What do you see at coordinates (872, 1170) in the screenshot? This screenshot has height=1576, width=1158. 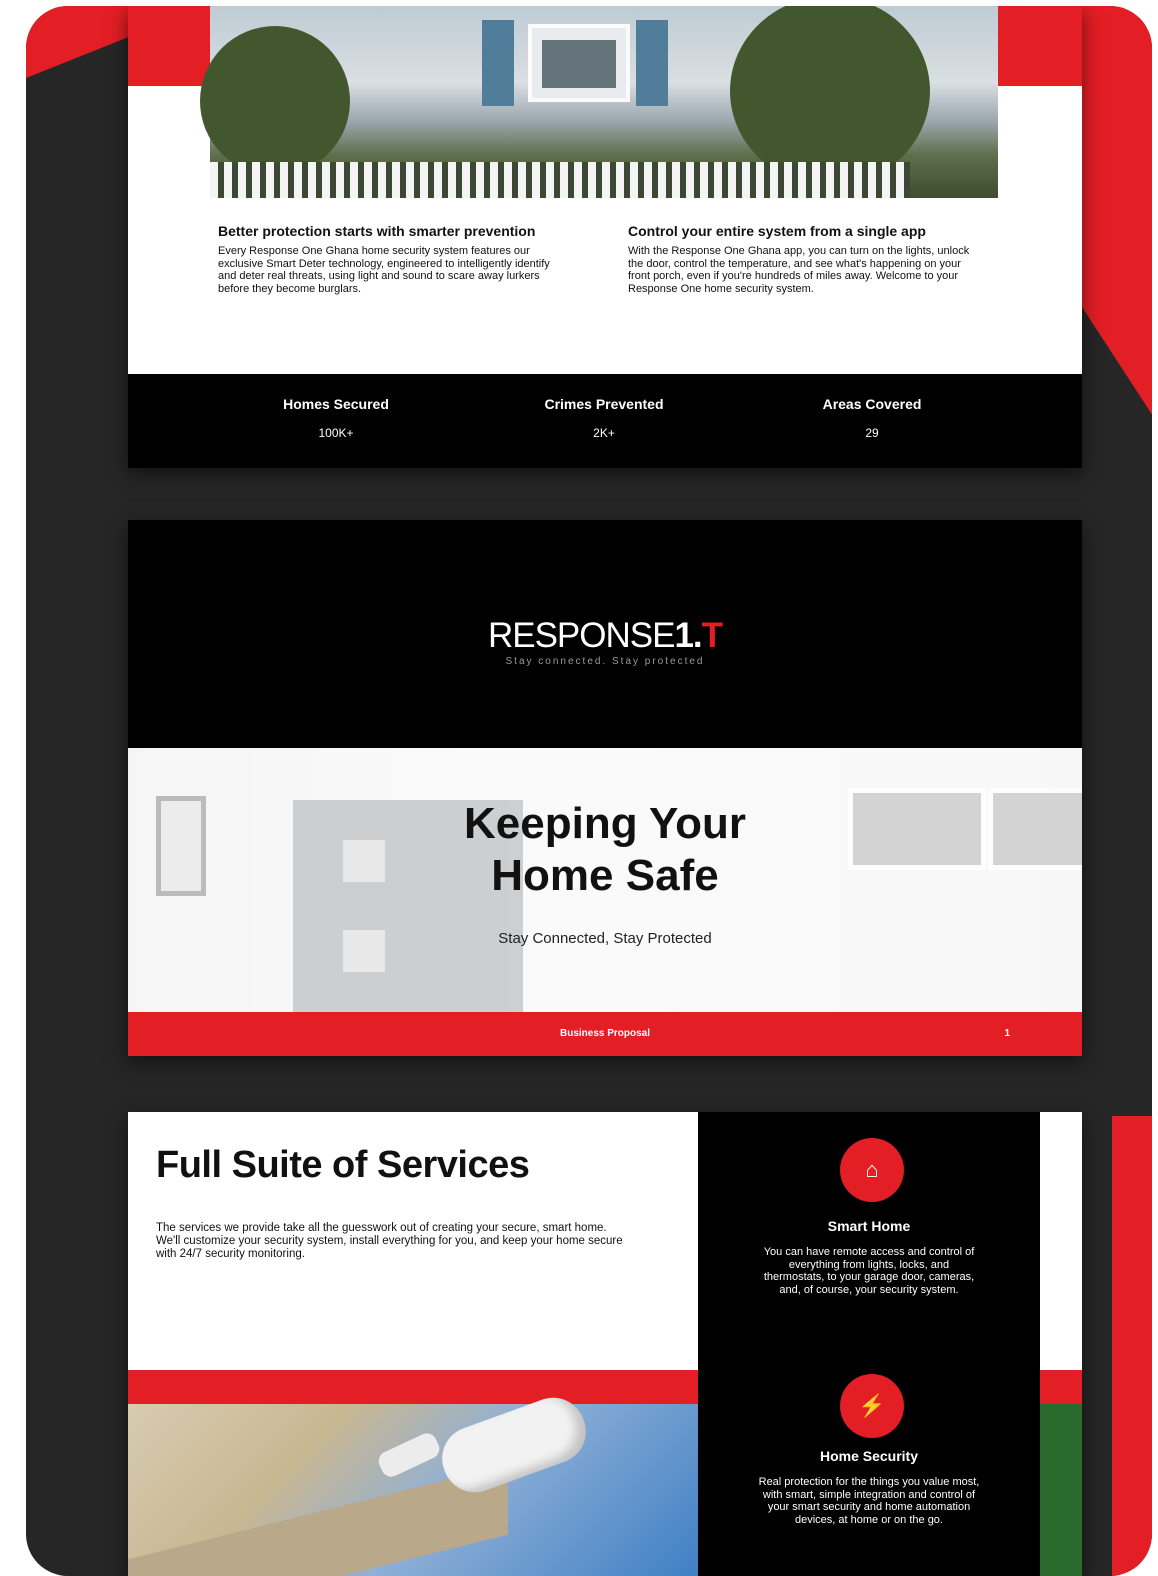 I see `home-icon: ⌂` at bounding box center [872, 1170].